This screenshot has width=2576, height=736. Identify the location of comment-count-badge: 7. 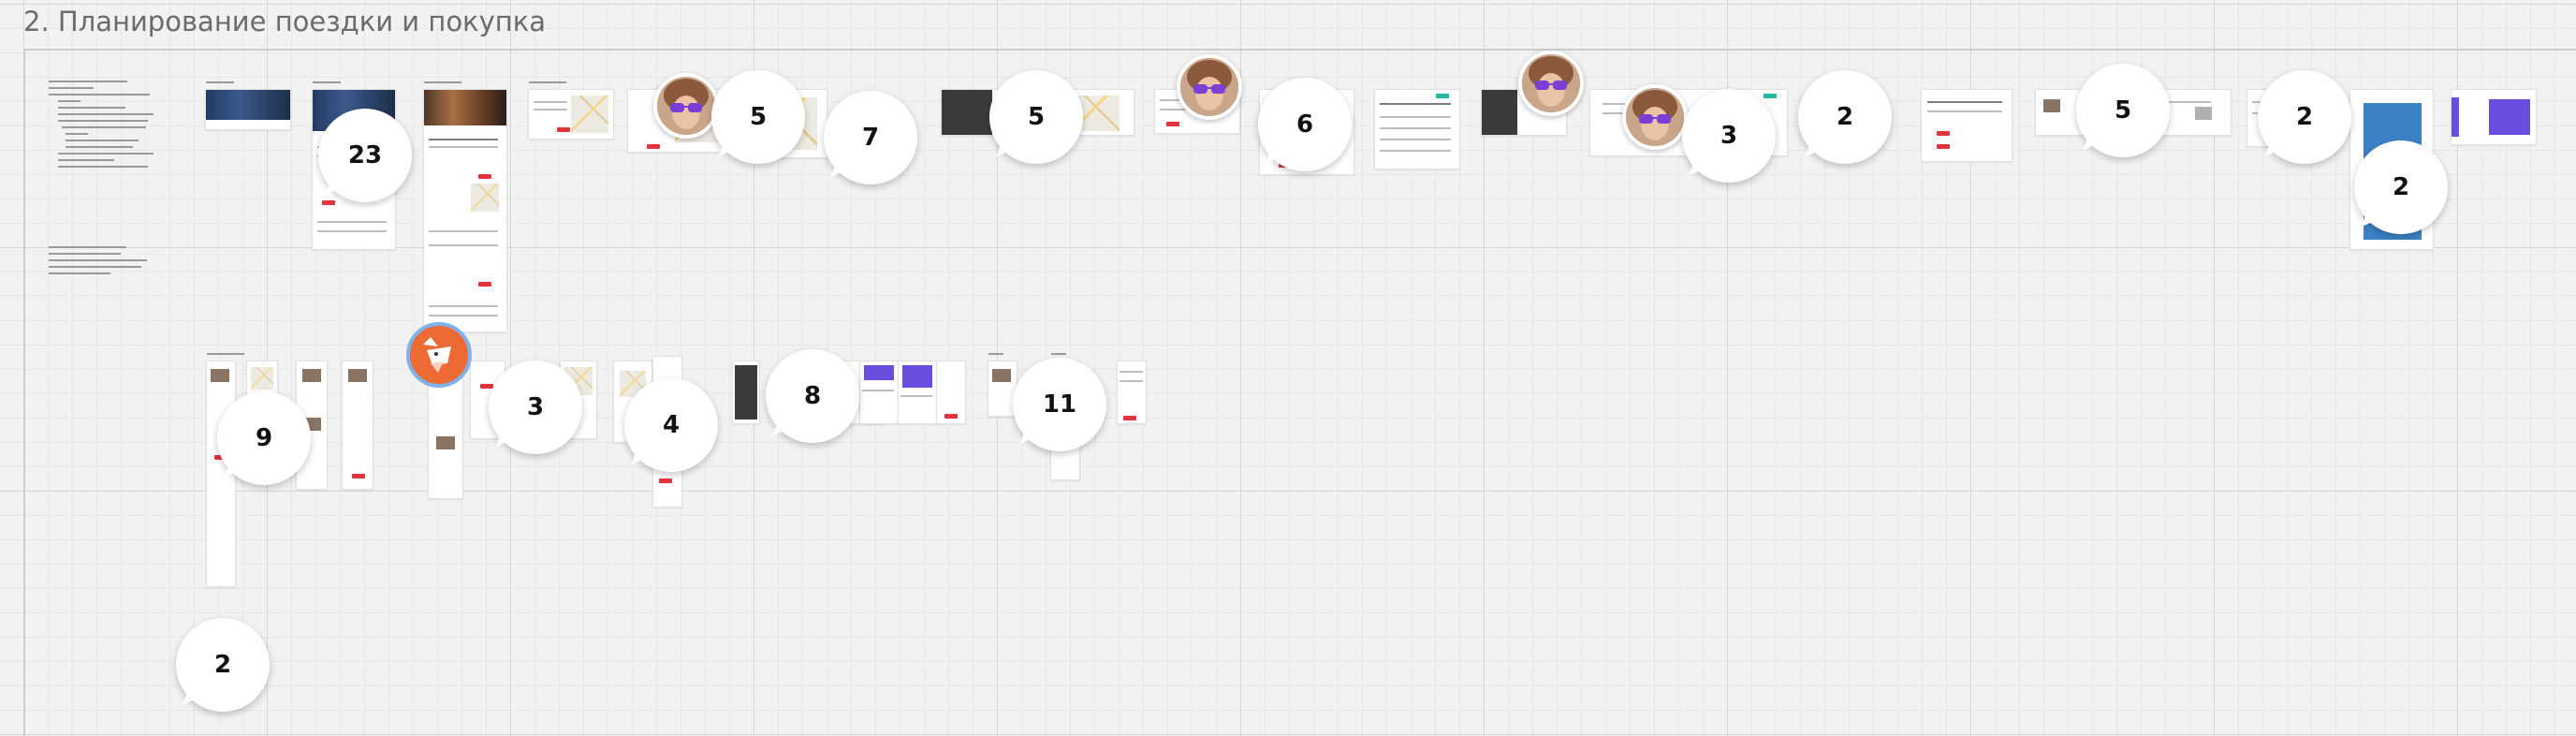
(870, 137).